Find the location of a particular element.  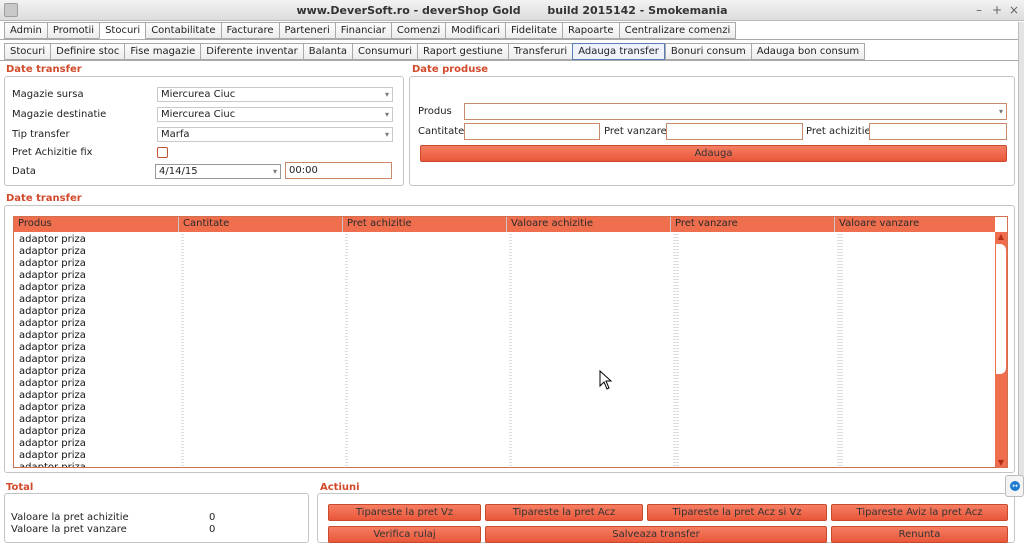

print-both-prices-button: Tipareste la pret Acz si Vz is located at coordinates (737, 512).